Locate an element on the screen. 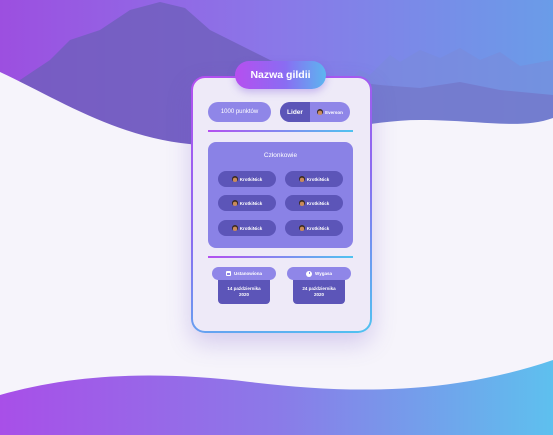 This screenshot has height=435, width=553. expires-label-pill: Wygasa is located at coordinates (319, 273).